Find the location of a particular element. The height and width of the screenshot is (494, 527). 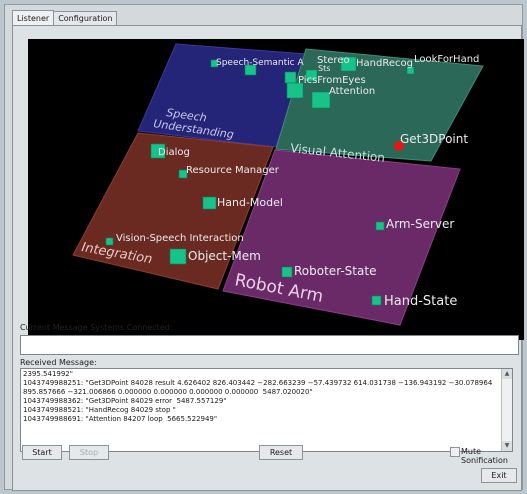

start-button: Start is located at coordinates (42, 452).